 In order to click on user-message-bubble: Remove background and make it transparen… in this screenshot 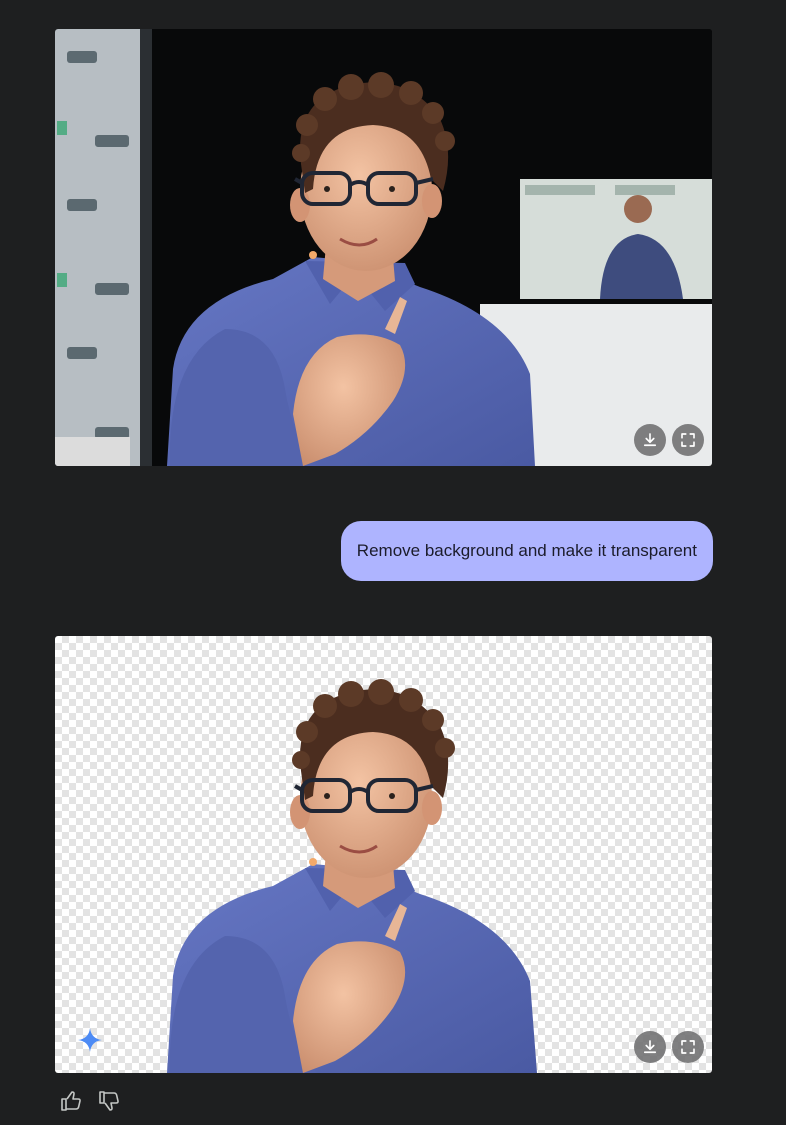, I will do `click(526, 551)`.